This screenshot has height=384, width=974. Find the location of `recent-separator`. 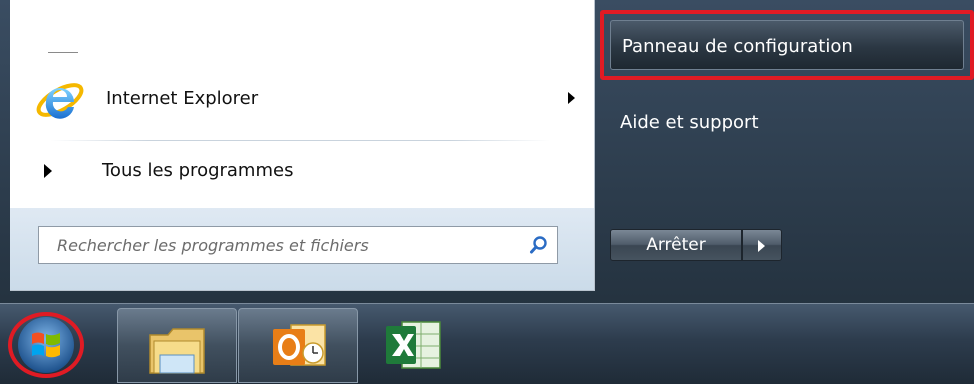

recent-separator is located at coordinates (63, 52).